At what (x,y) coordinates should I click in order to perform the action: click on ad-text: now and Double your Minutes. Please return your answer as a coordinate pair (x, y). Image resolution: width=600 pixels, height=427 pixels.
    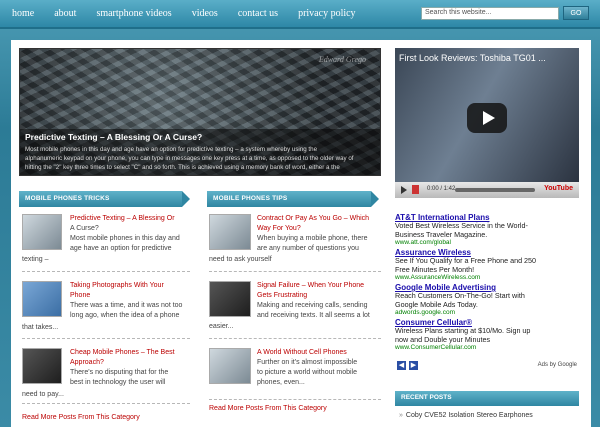
    Looking at the image, I should click on (443, 339).